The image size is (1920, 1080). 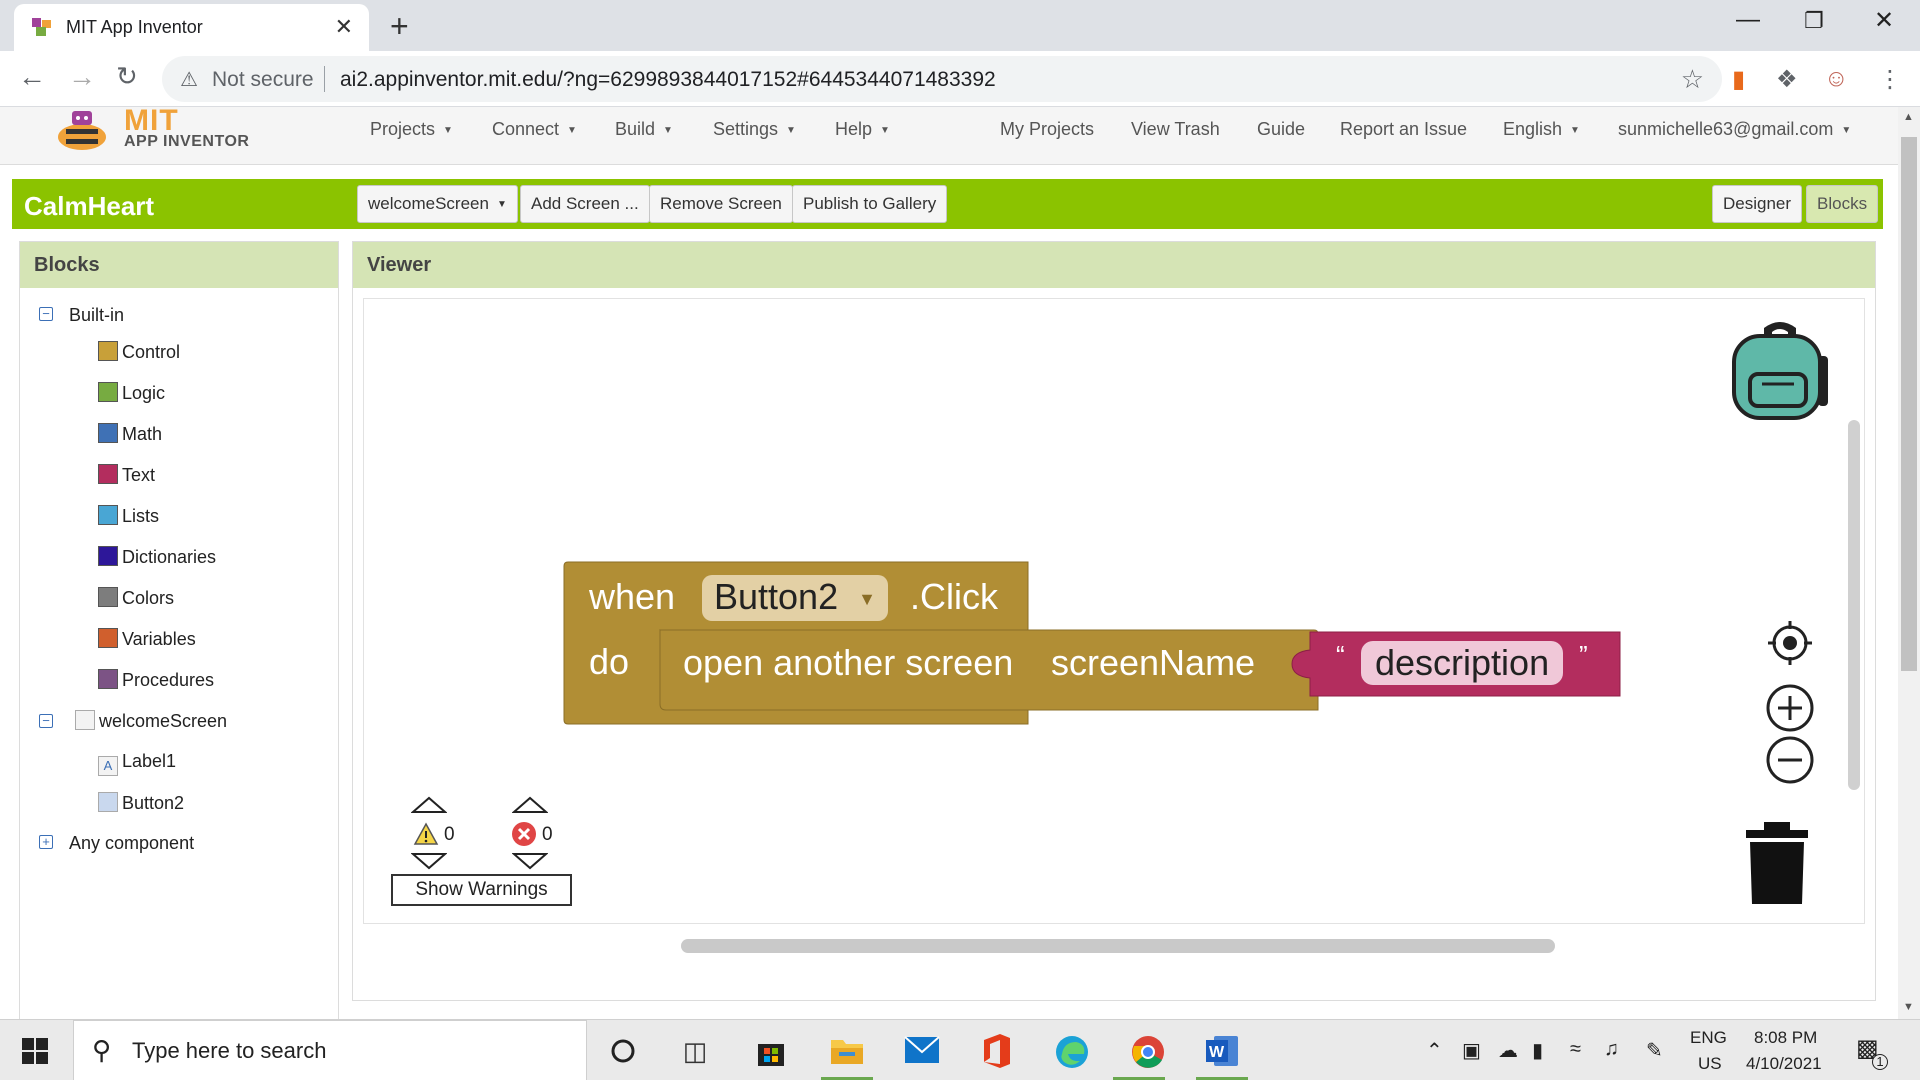 I want to click on not-secure-warning-icon: ⚠, so click(x=189, y=79).